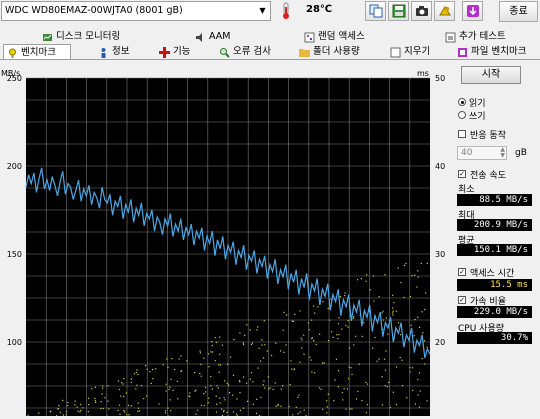 The height and width of the screenshot is (419, 540). What do you see at coordinates (462, 102) in the screenshot?
I see `read-radio` at bounding box center [462, 102].